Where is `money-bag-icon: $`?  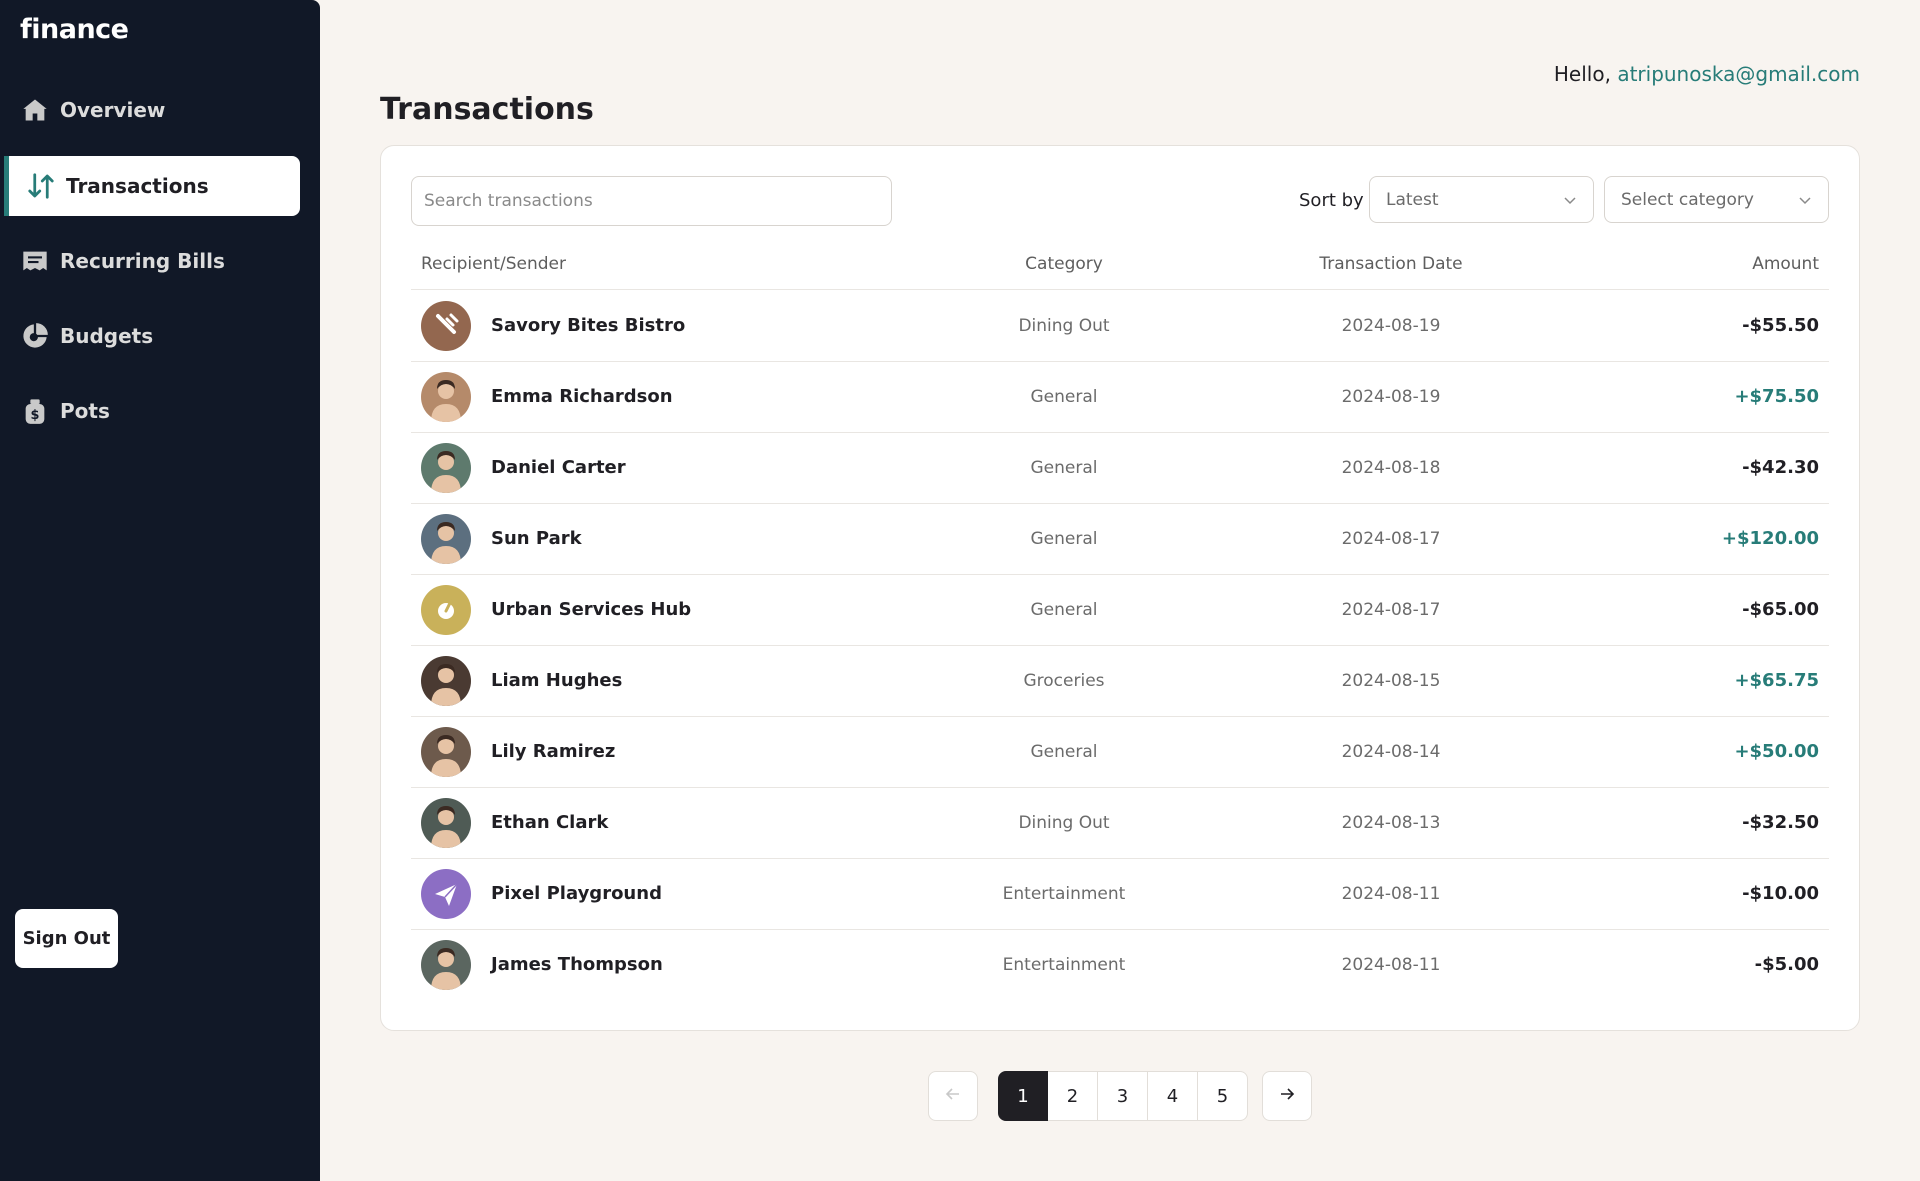 money-bag-icon: $ is located at coordinates (35, 411).